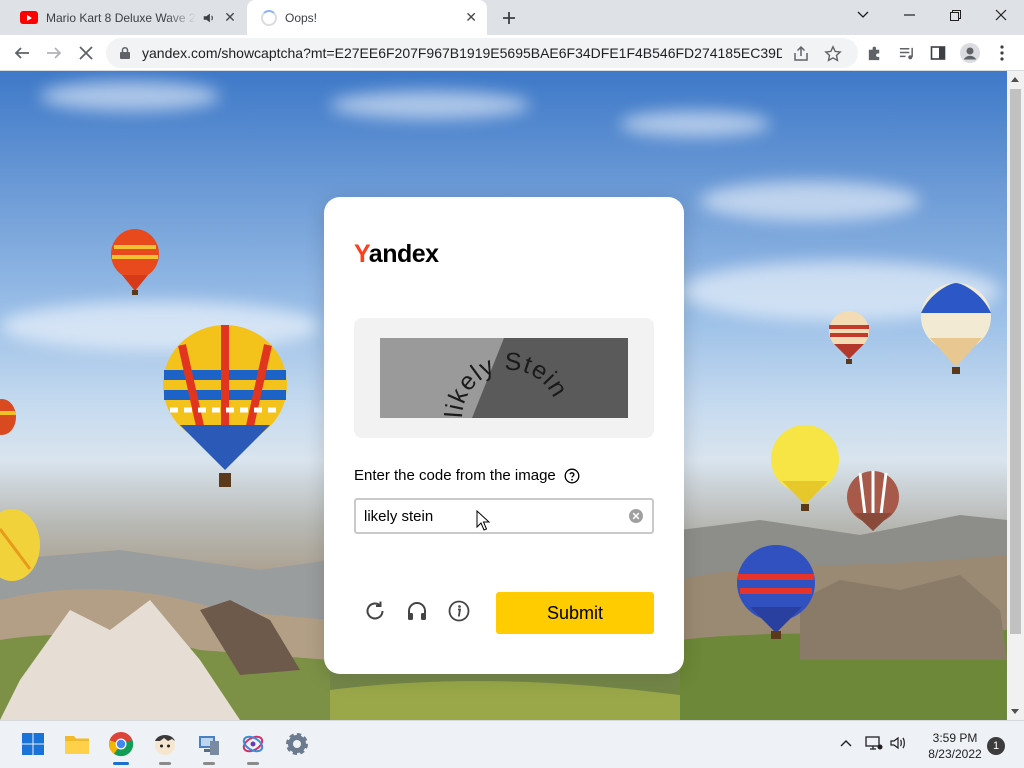  What do you see at coordinates (572, 476) in the screenshot?
I see `help-icon` at bounding box center [572, 476].